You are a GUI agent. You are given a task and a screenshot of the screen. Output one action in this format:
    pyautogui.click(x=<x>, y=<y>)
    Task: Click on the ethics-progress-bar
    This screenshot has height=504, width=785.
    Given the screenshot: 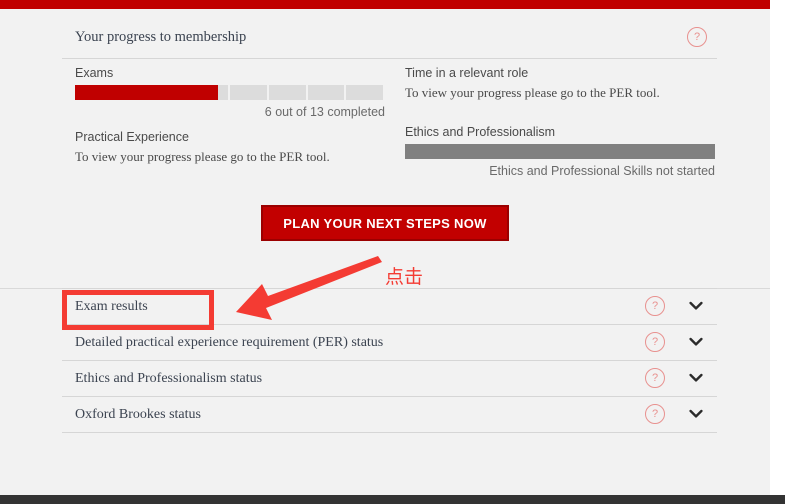 What is the action you would take?
    pyautogui.click(x=560, y=151)
    